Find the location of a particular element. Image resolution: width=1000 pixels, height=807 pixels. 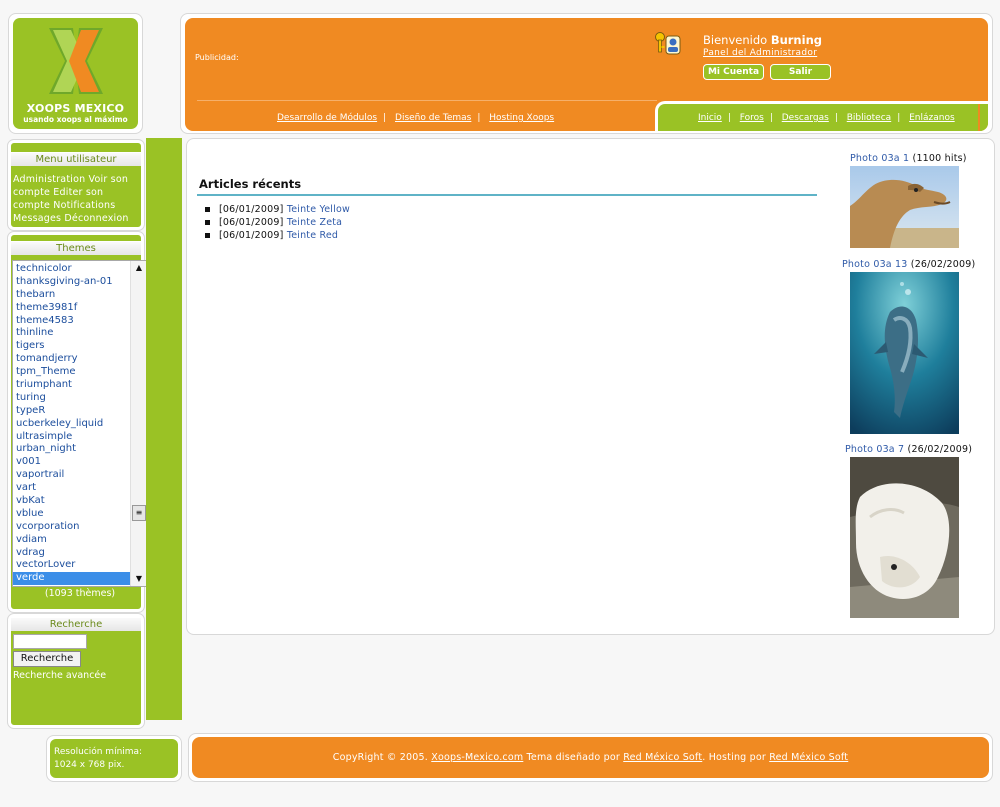

recent-articles-title: Articles récents is located at coordinates (250, 184).